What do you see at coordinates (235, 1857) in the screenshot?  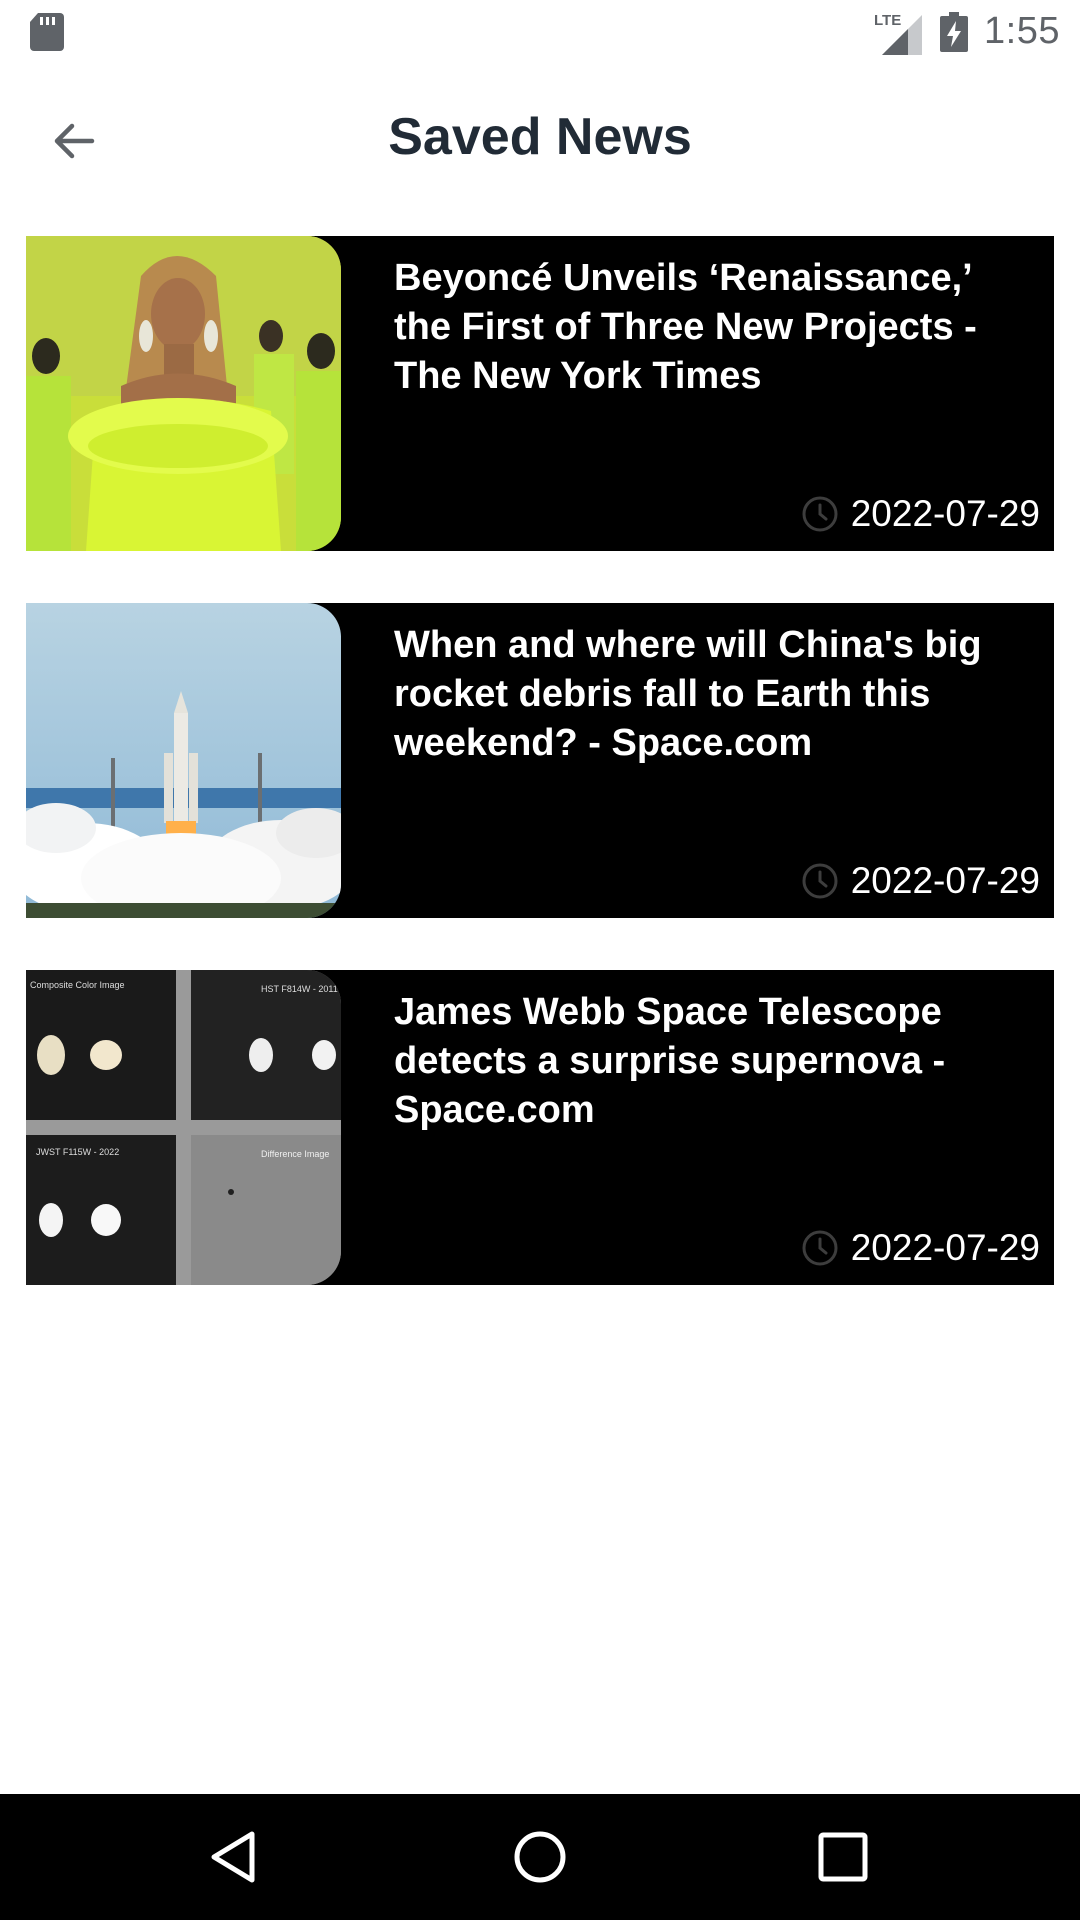 I see `nav-back-icon` at bounding box center [235, 1857].